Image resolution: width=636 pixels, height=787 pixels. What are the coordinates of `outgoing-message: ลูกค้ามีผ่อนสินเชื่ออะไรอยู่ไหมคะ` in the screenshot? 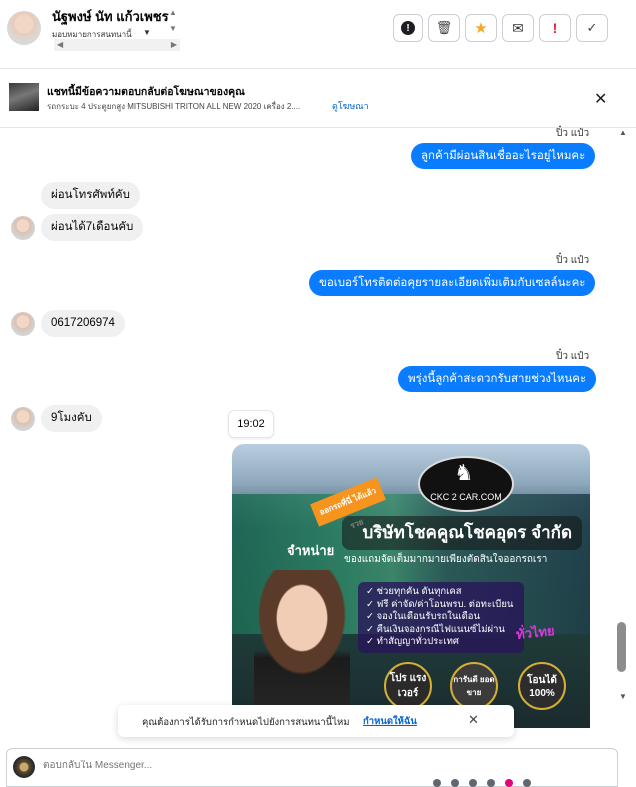 It's located at (503, 156).